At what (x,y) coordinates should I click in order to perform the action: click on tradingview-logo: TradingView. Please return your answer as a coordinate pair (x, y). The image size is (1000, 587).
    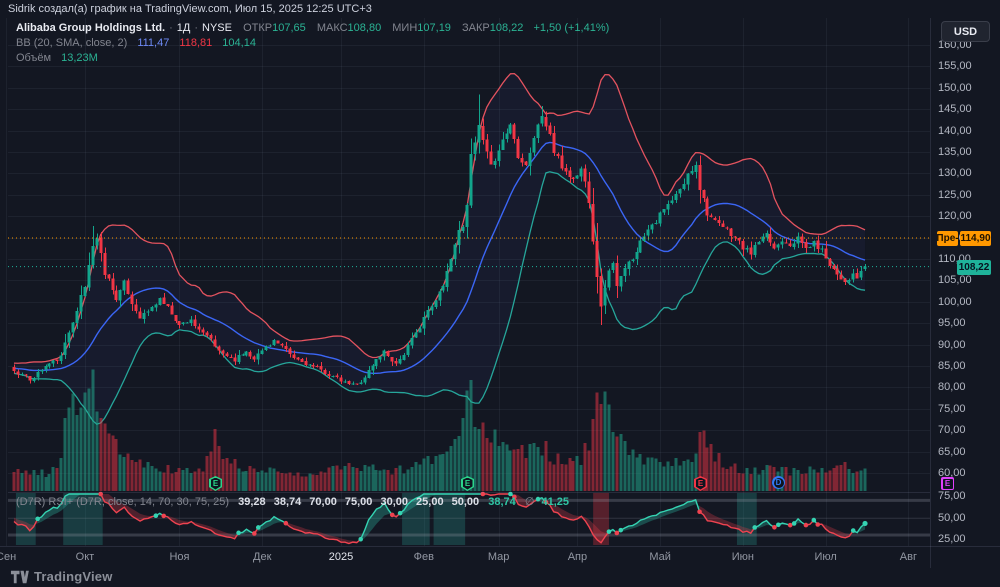
    Looking at the image, I should click on (61, 576).